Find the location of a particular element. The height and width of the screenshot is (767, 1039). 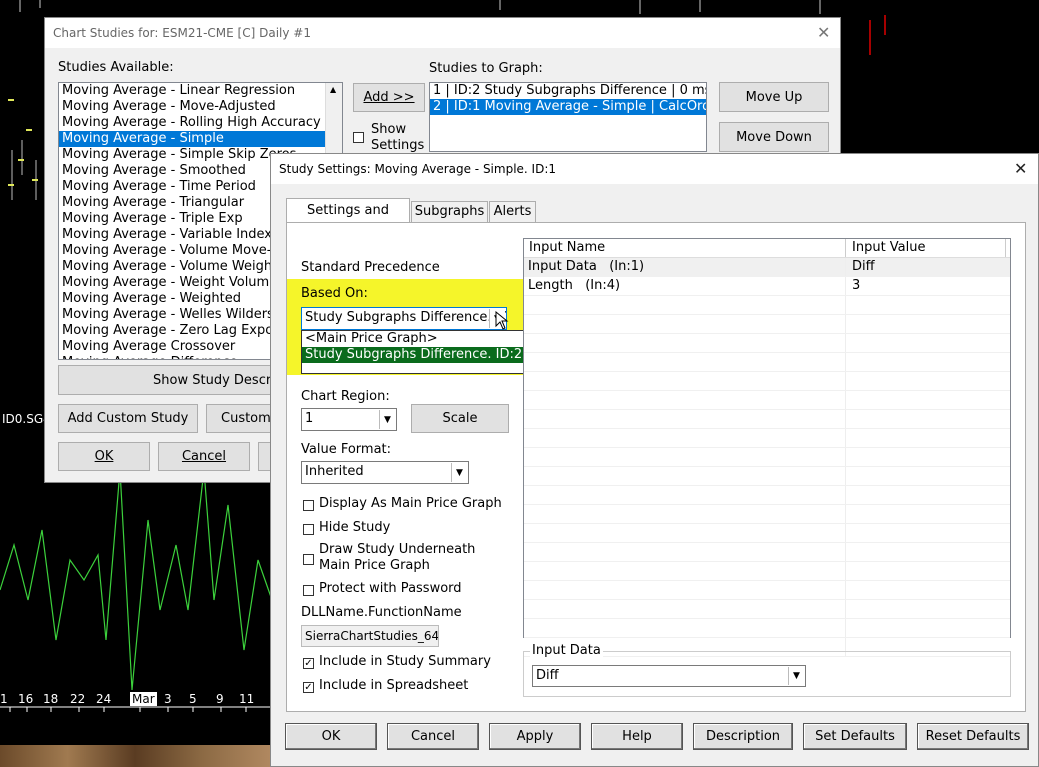

protect-password-checkbox is located at coordinates (308, 590).